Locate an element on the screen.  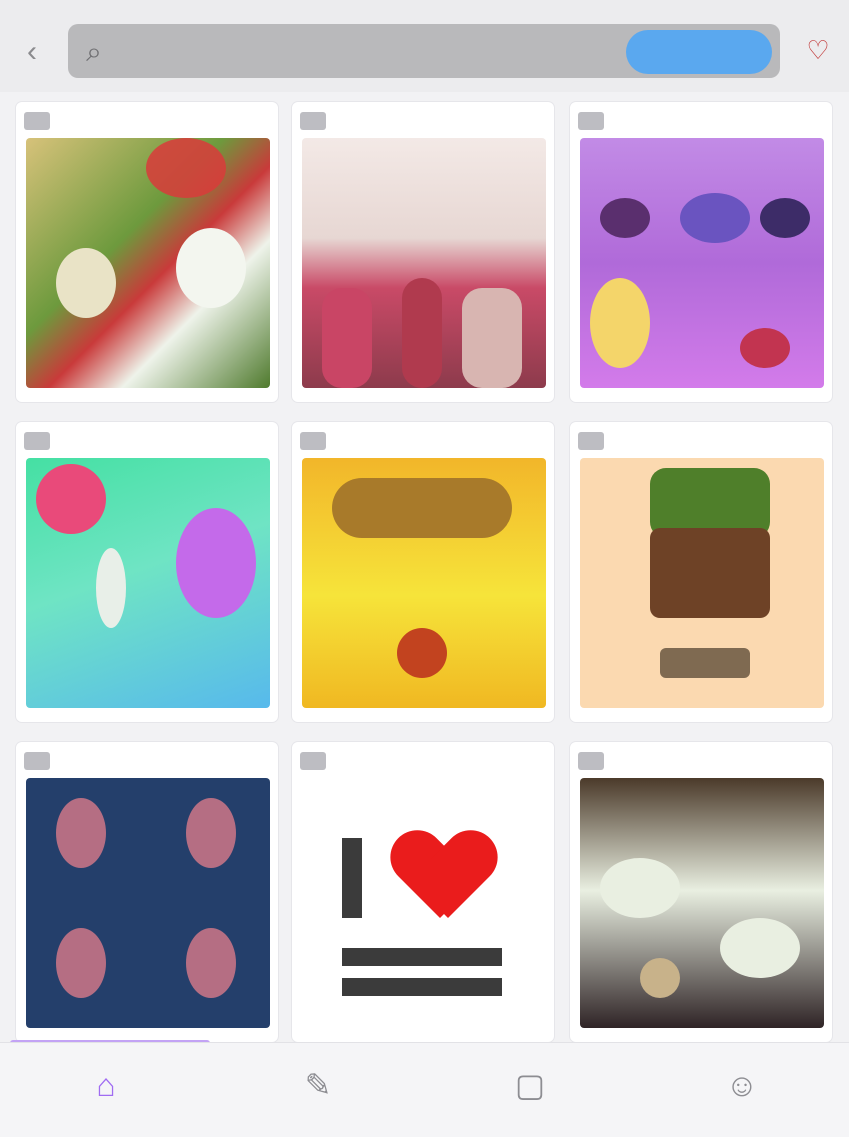
notification-icon: ♡ is located at coordinates (818, 50).